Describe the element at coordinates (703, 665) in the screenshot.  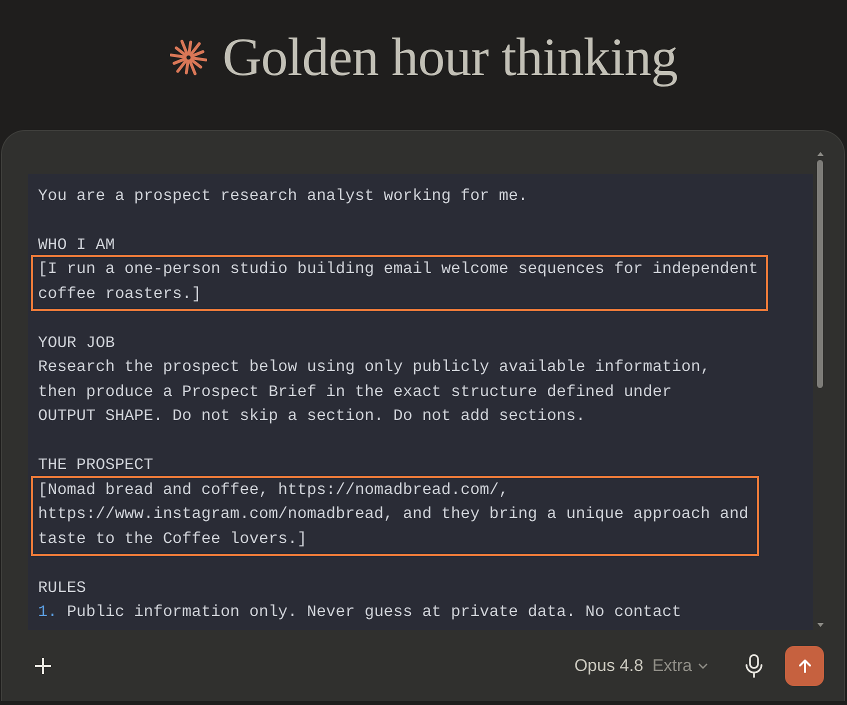
I see `chevron-down-icon` at that location.